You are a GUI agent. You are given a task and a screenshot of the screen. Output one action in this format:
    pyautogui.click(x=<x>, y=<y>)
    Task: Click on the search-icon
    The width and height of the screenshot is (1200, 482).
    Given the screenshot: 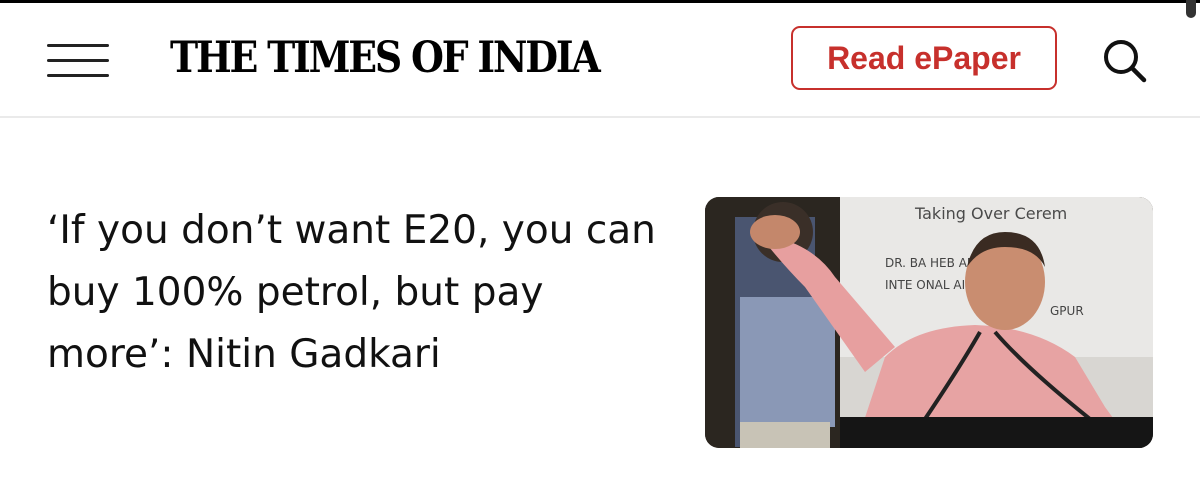 What is the action you would take?
    pyautogui.click(x=1125, y=61)
    